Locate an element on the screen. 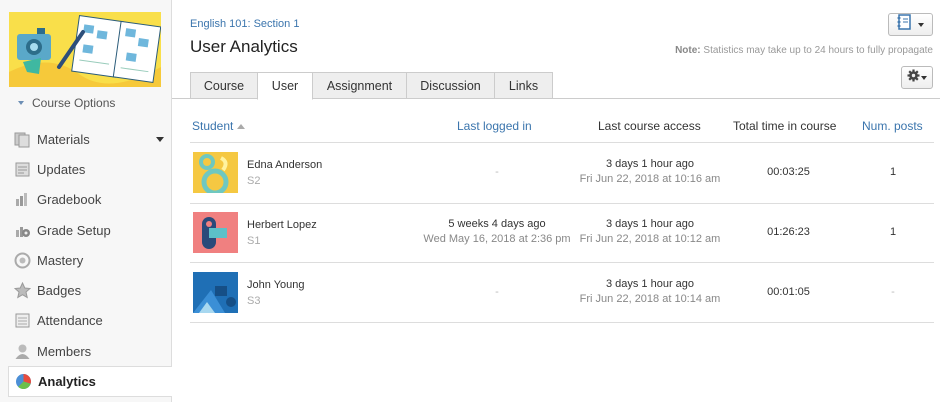  updates-icon is located at coordinates (22, 169).